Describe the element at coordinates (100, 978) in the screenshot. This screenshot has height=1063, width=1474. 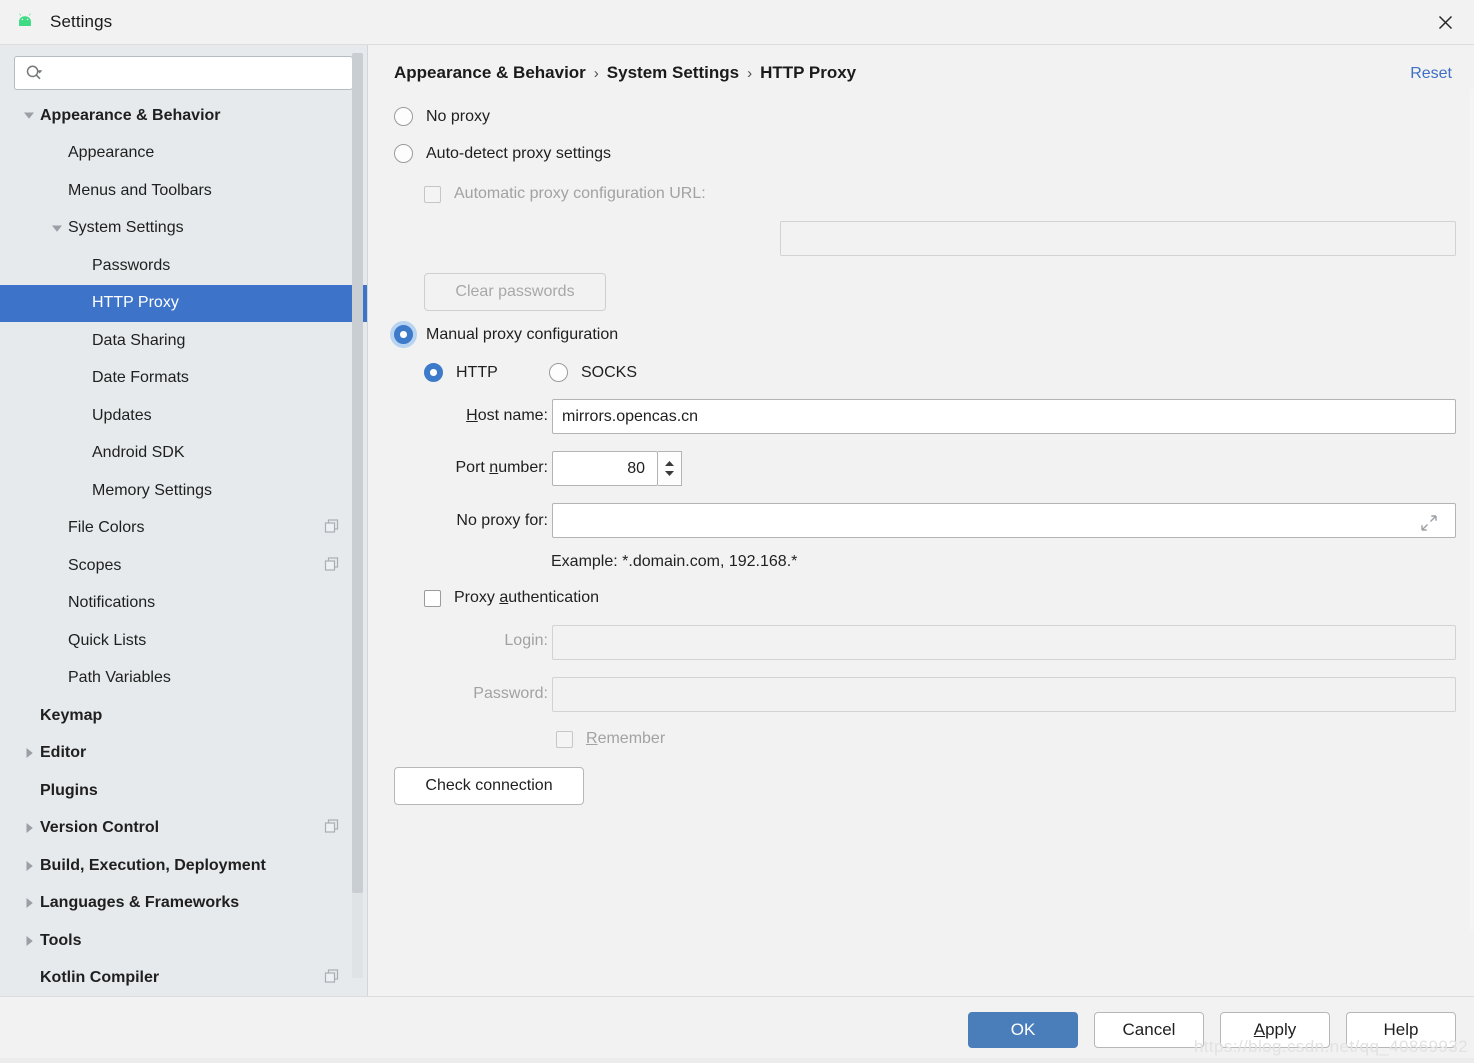
I see `sidebar-item-label: Kotlin Compiler` at that location.